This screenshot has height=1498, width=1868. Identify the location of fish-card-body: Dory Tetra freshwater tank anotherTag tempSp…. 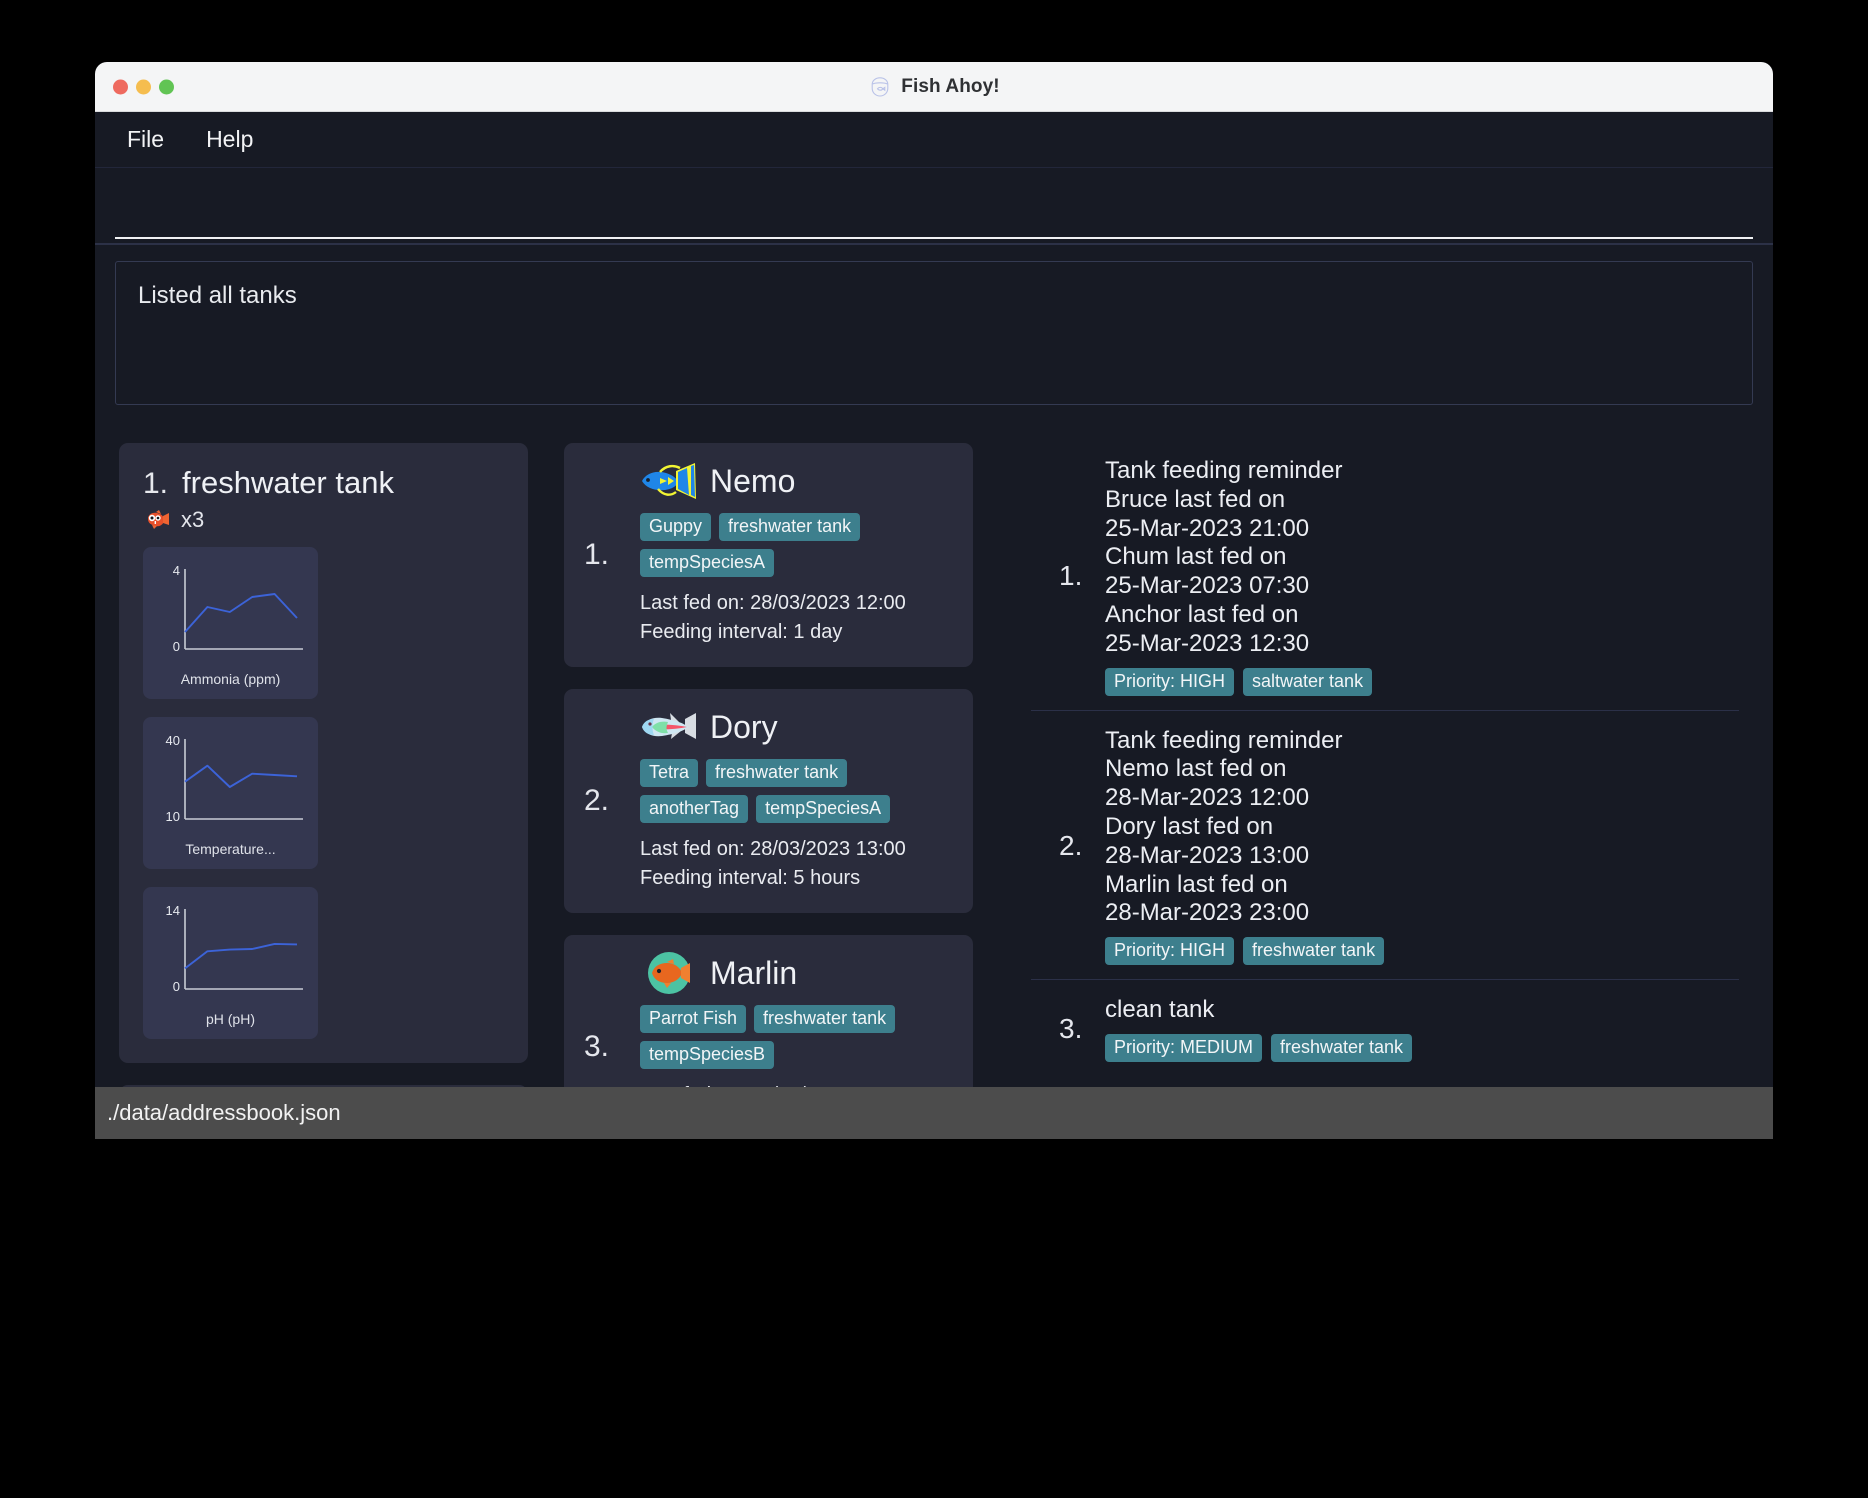
(796, 799).